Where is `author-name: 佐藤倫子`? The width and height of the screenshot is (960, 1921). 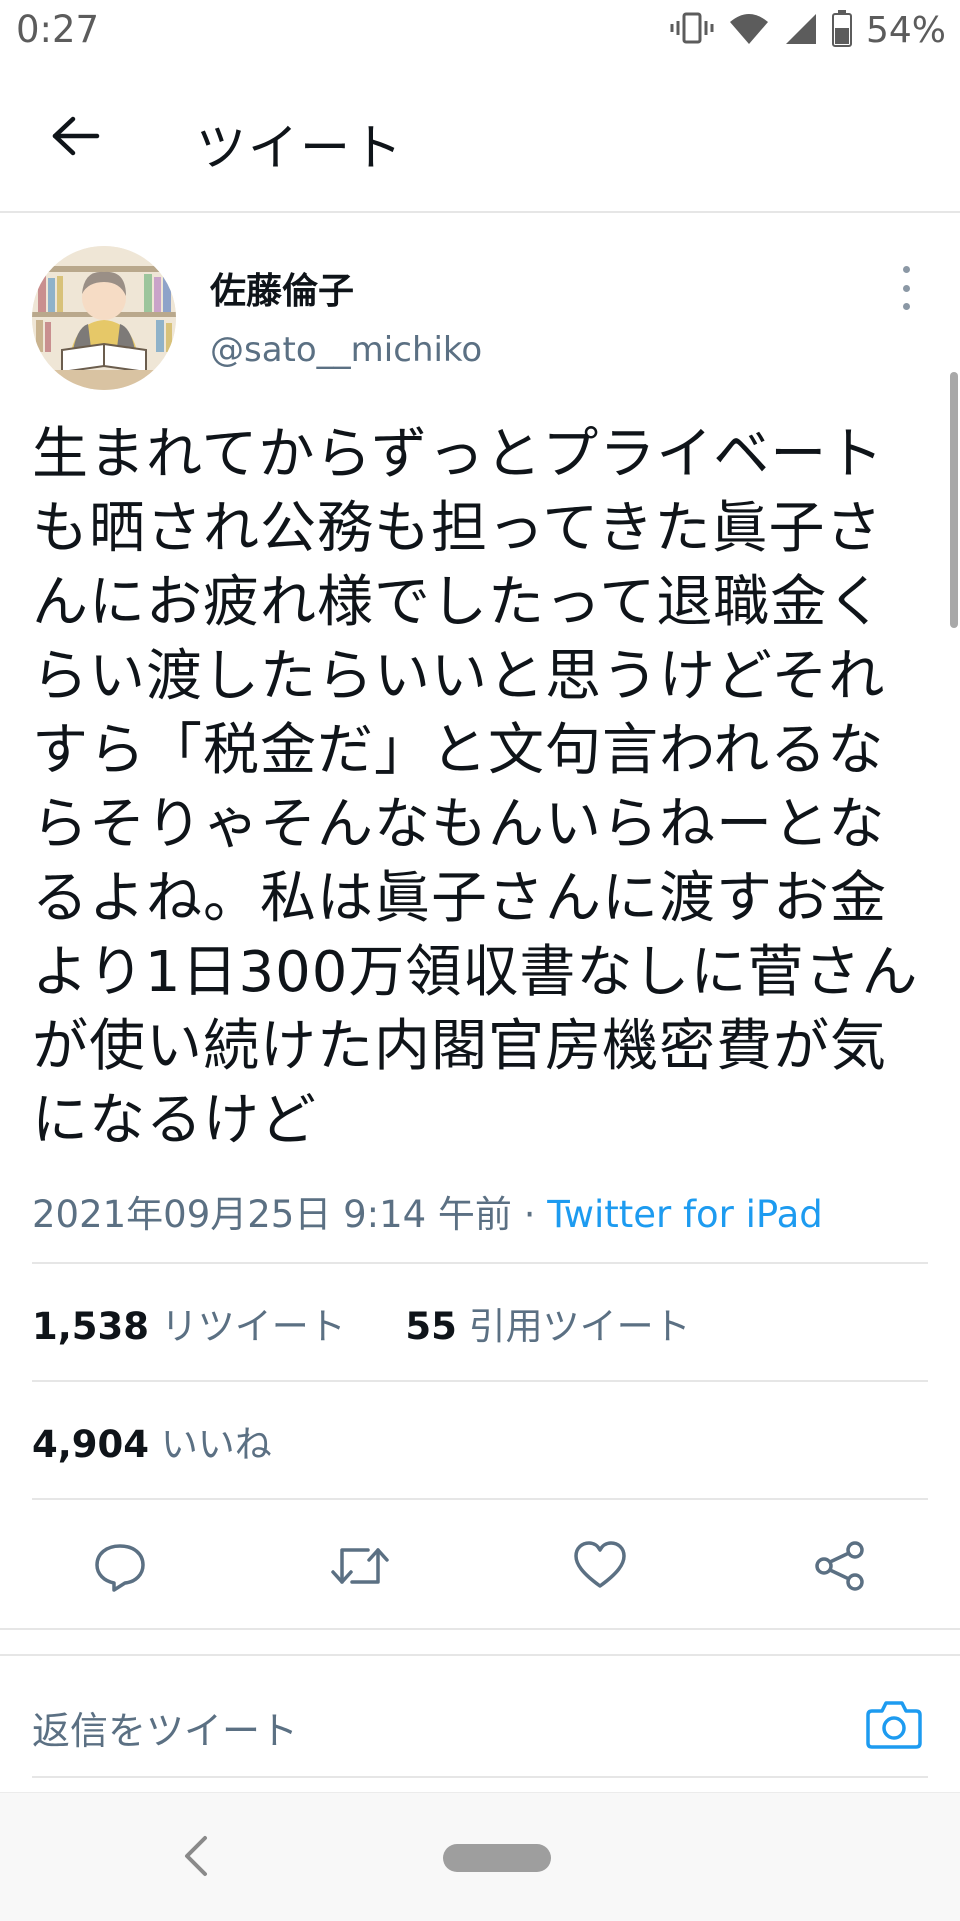 author-name: 佐藤倫子 is located at coordinates (282, 288).